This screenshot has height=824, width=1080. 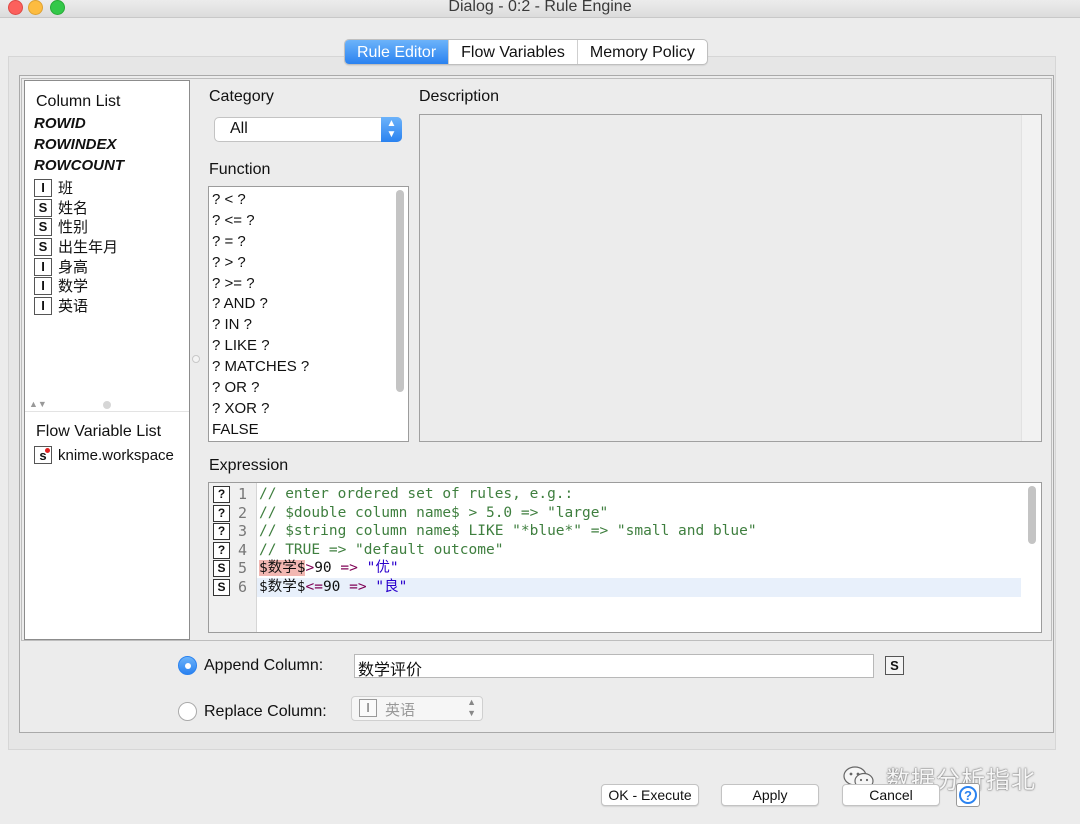 What do you see at coordinates (78, 101) in the screenshot?
I see `column-list-heading: Column List` at bounding box center [78, 101].